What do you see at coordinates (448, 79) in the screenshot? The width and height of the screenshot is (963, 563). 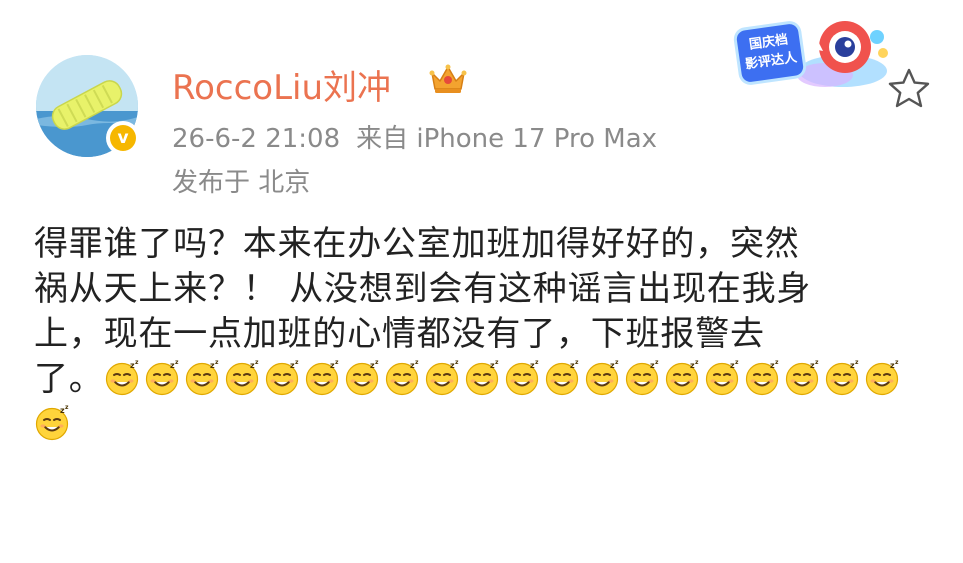 I see `crown-icon` at bounding box center [448, 79].